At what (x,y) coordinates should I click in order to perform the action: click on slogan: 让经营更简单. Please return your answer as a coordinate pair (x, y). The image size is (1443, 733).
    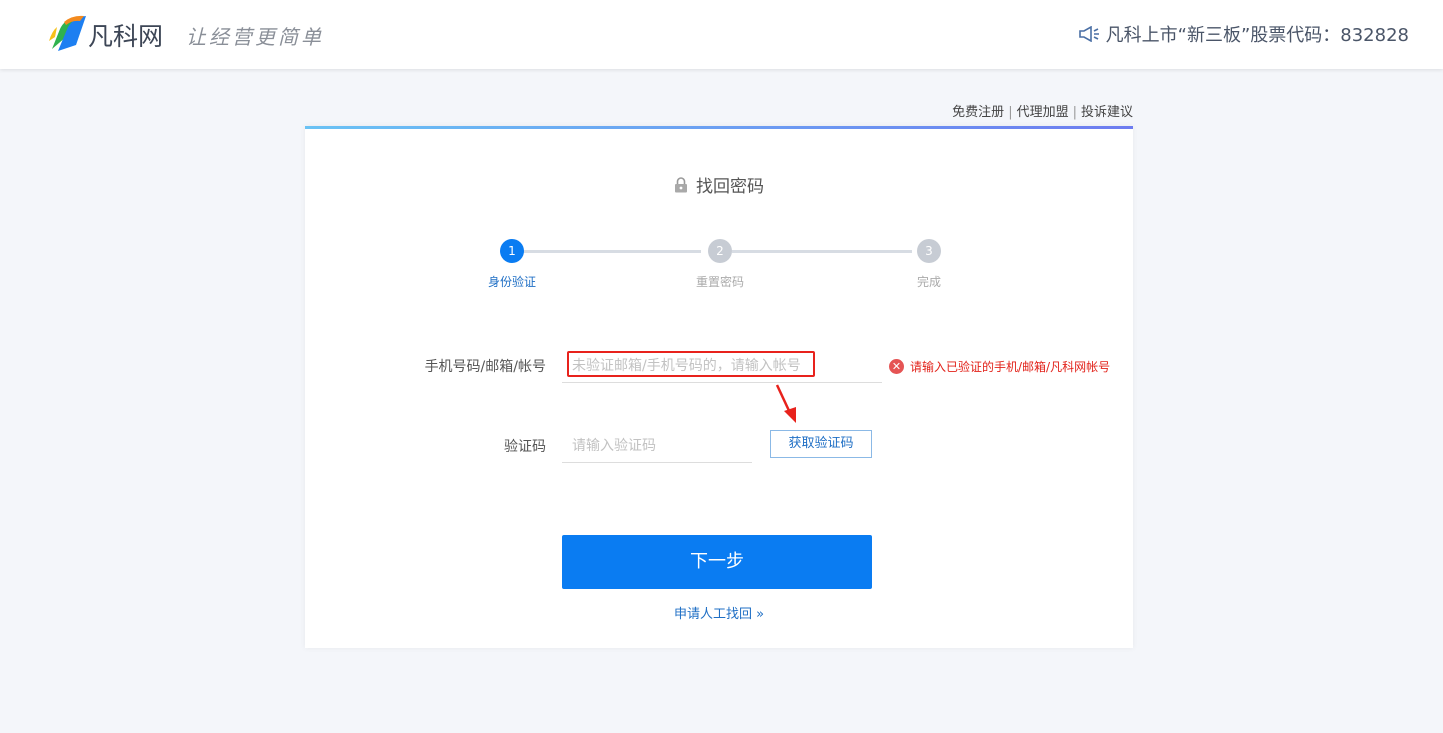
    Looking at the image, I should click on (255, 37).